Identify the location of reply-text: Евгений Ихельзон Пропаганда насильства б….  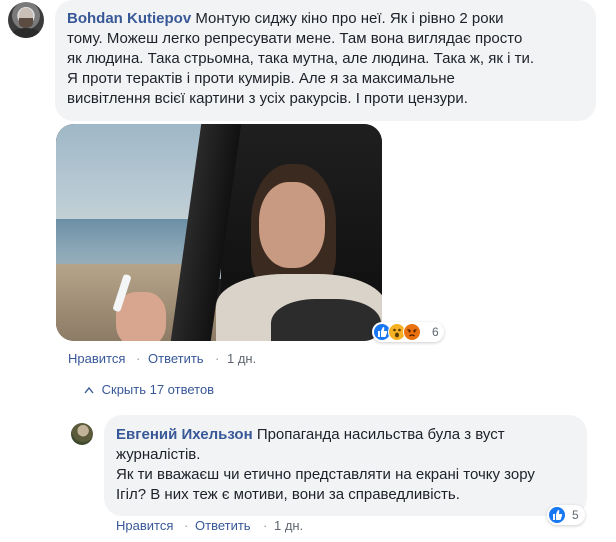
(351, 435).